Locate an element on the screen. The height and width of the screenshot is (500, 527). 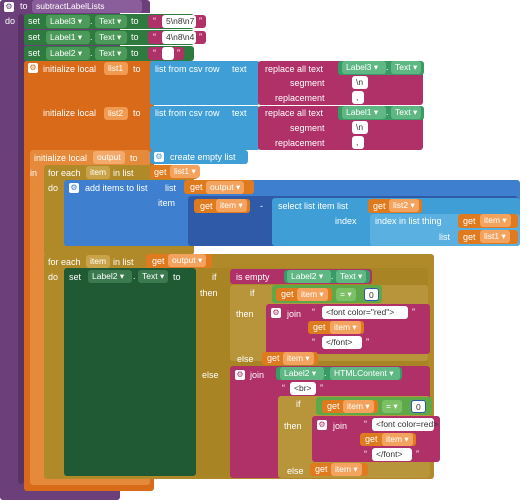
index-in-list-label: index in list thing is located at coordinates (408, 221).